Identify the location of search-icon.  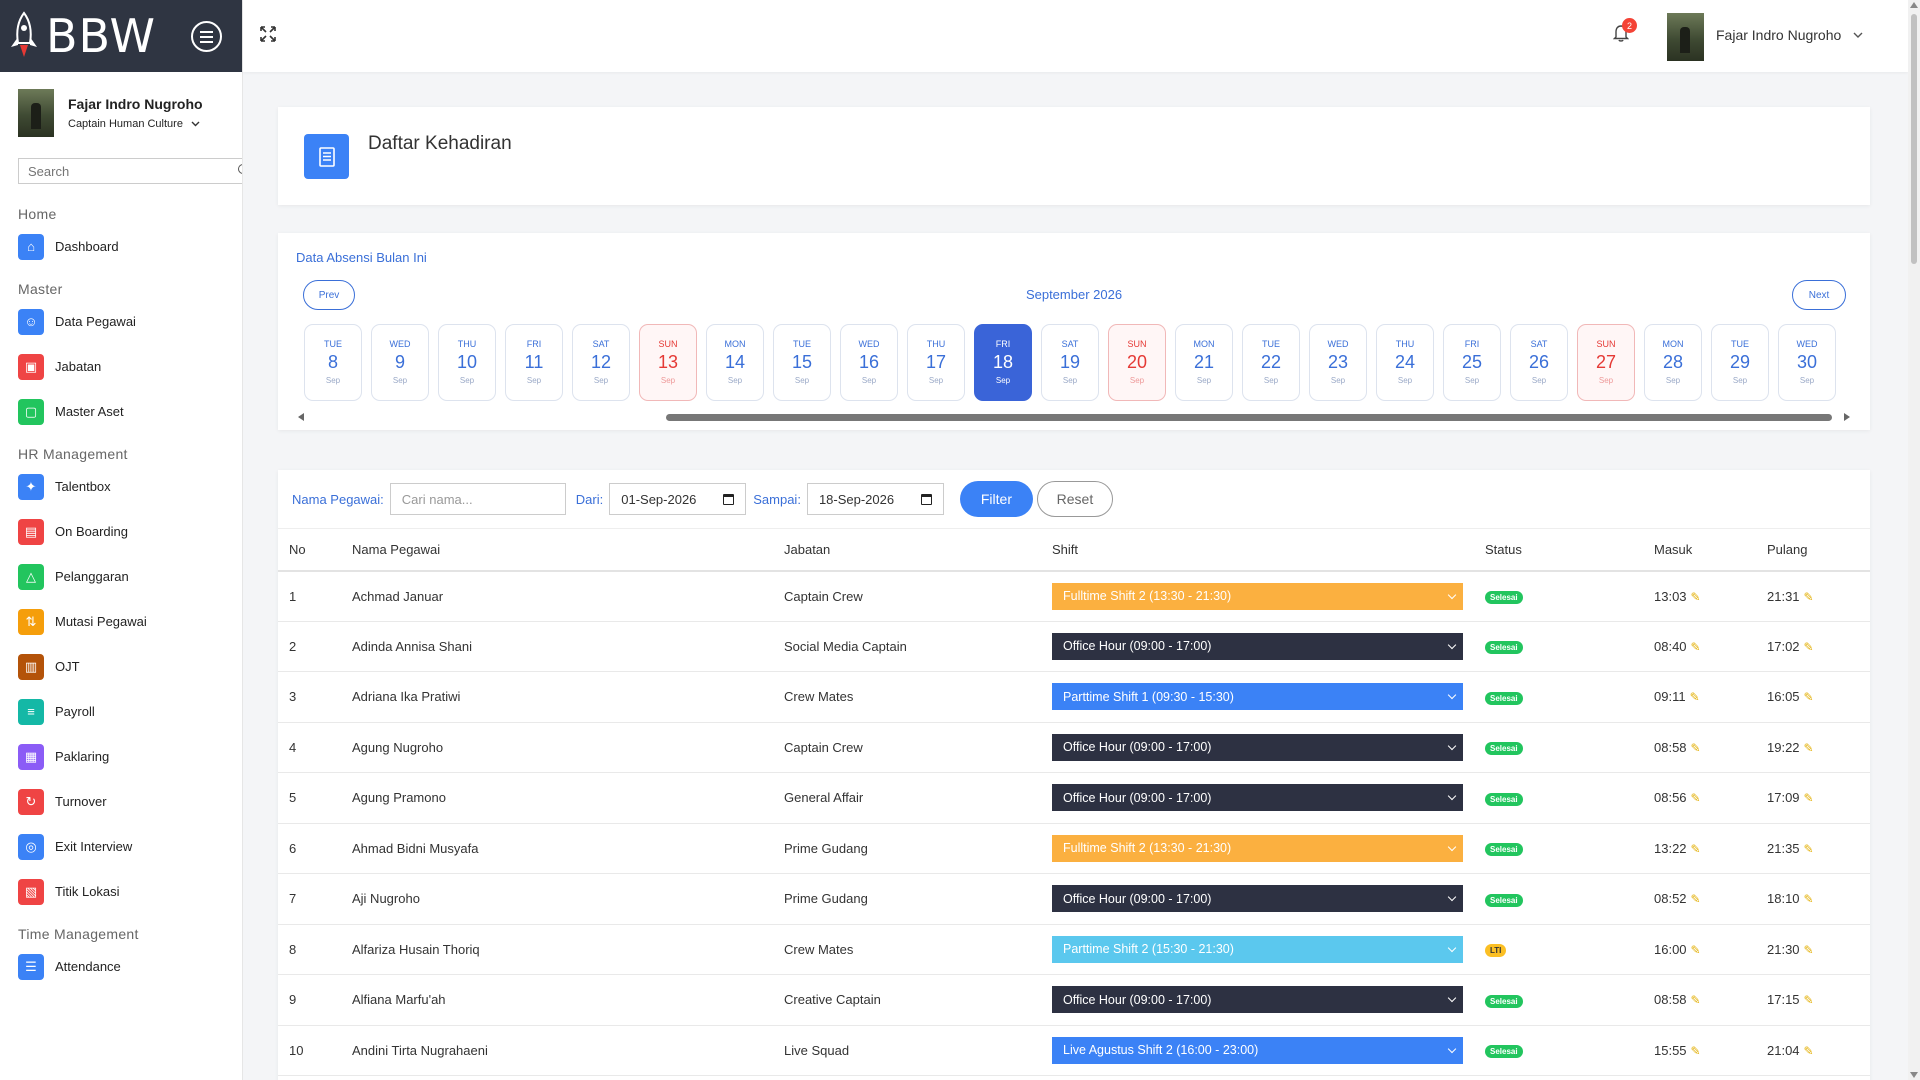
(240, 169).